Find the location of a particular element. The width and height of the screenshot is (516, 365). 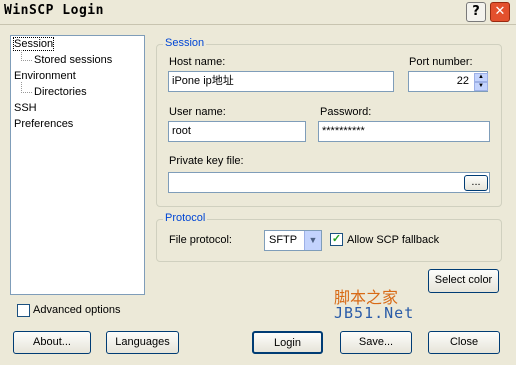

chevron-down-icon: ▼ is located at coordinates (312, 240).